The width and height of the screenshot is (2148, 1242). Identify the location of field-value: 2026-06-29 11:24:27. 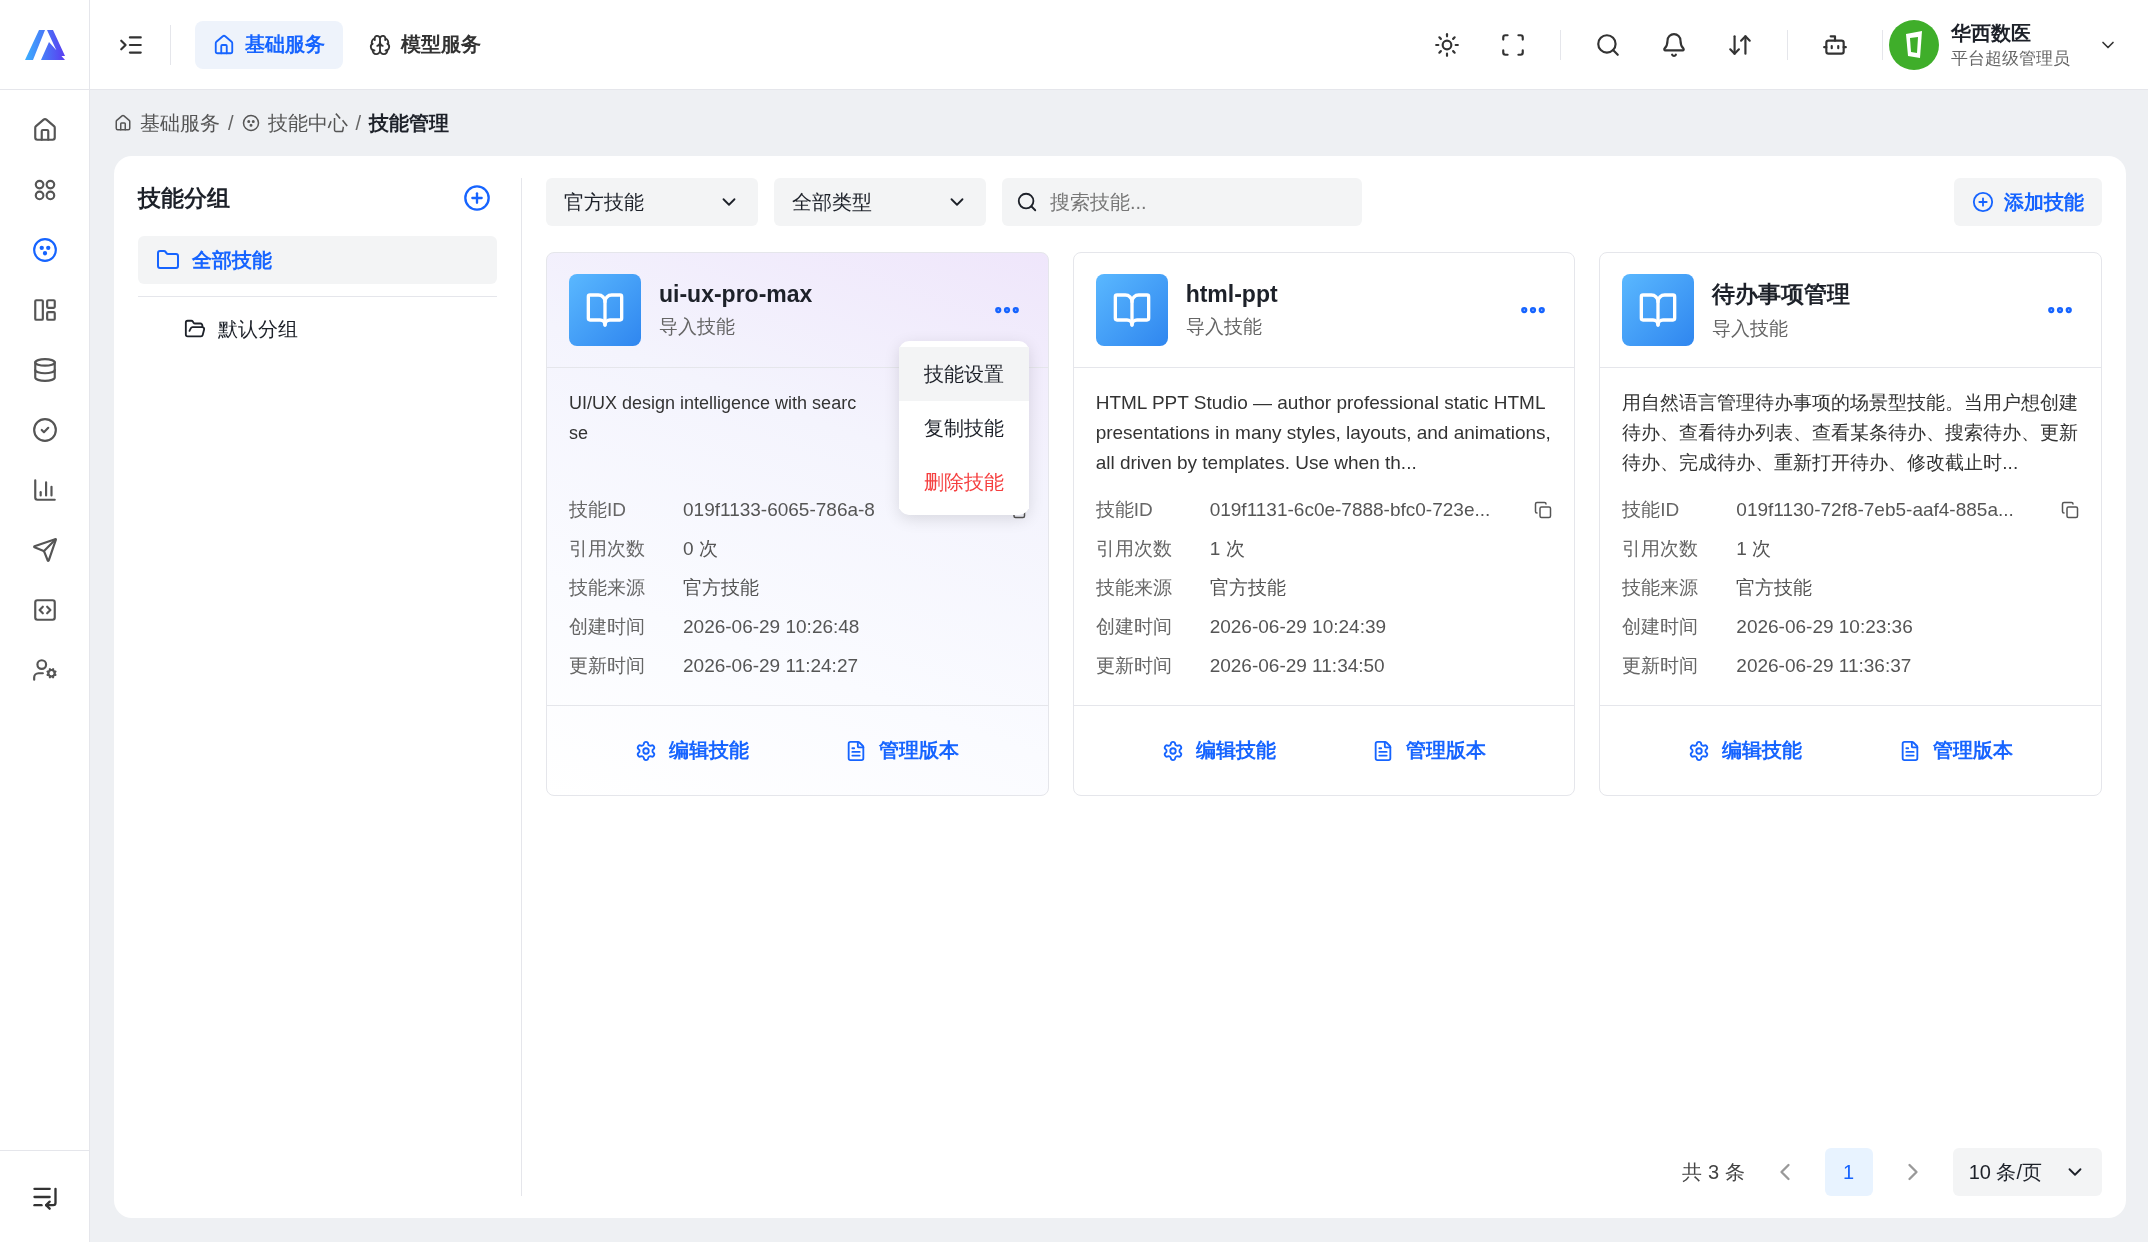
(771, 665).